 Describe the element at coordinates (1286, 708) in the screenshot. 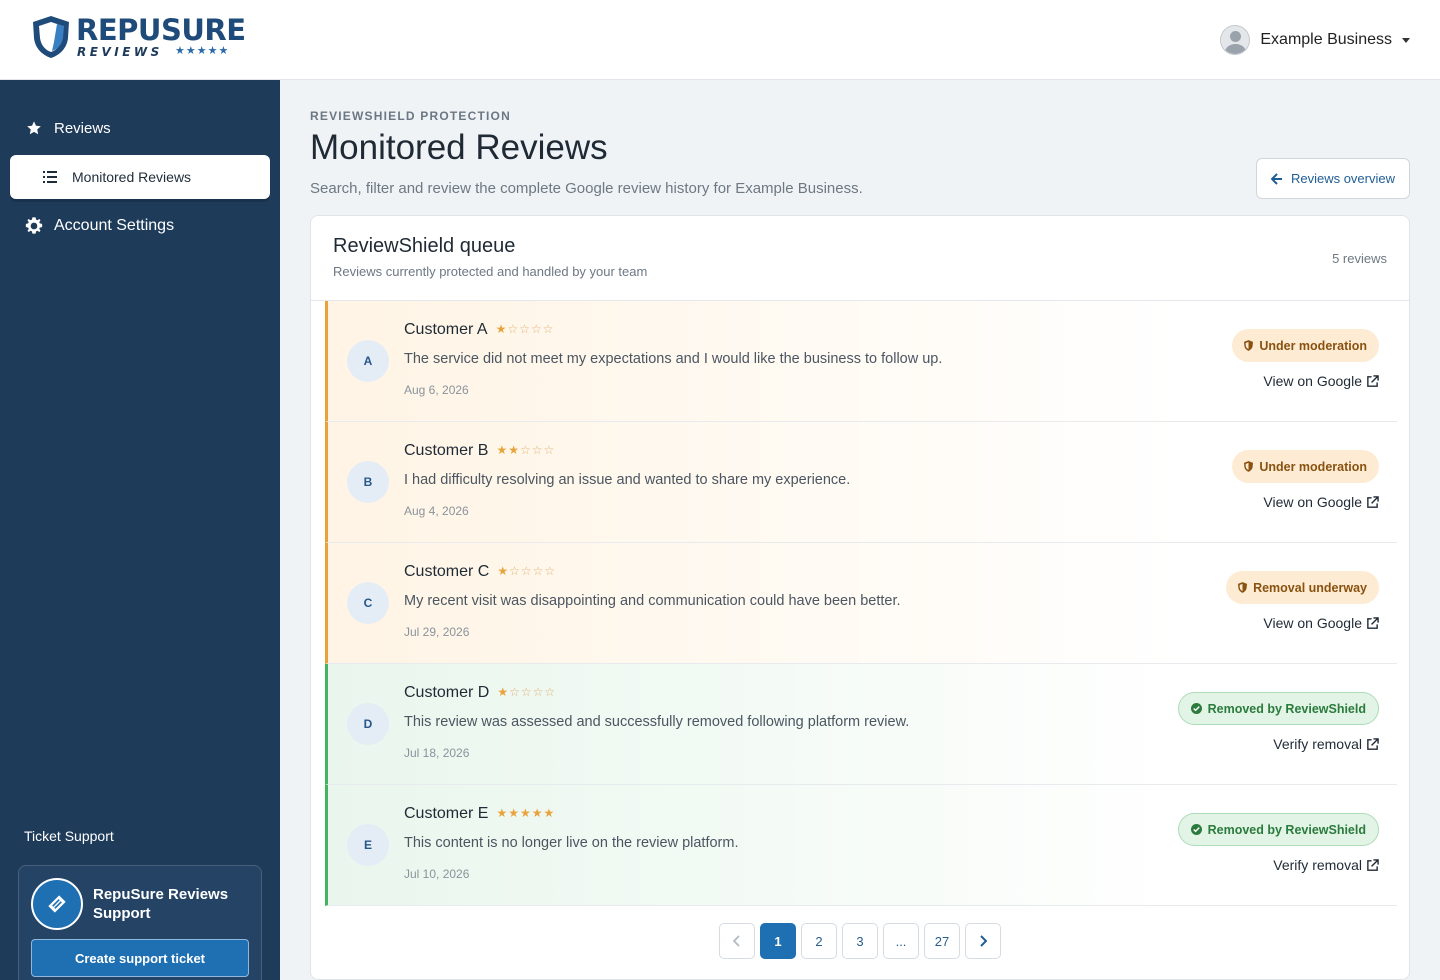

I see `status-label: Removed by ReviewShield` at that location.